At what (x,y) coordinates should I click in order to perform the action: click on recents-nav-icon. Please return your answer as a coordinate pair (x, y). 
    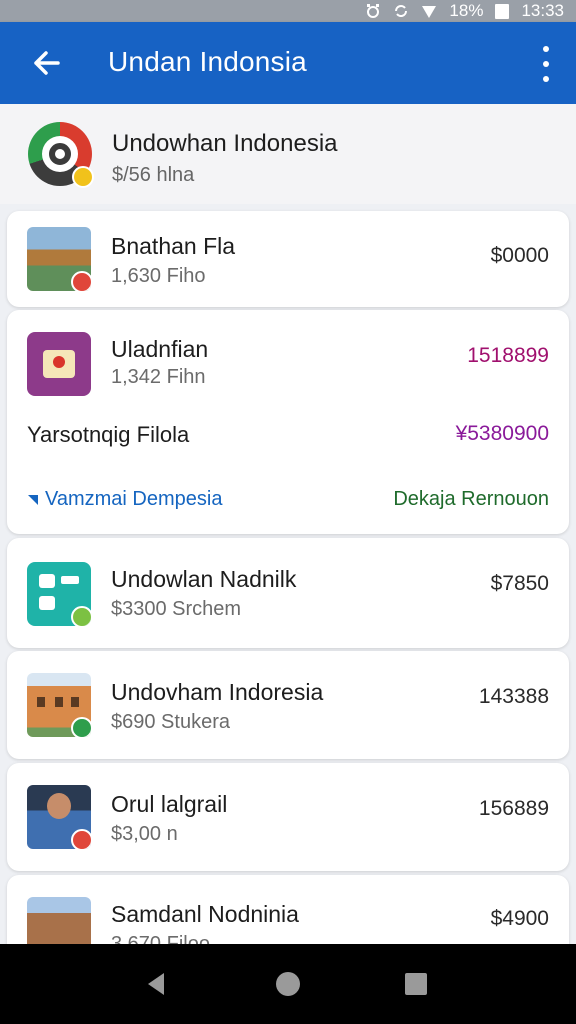
    Looking at the image, I should click on (416, 984).